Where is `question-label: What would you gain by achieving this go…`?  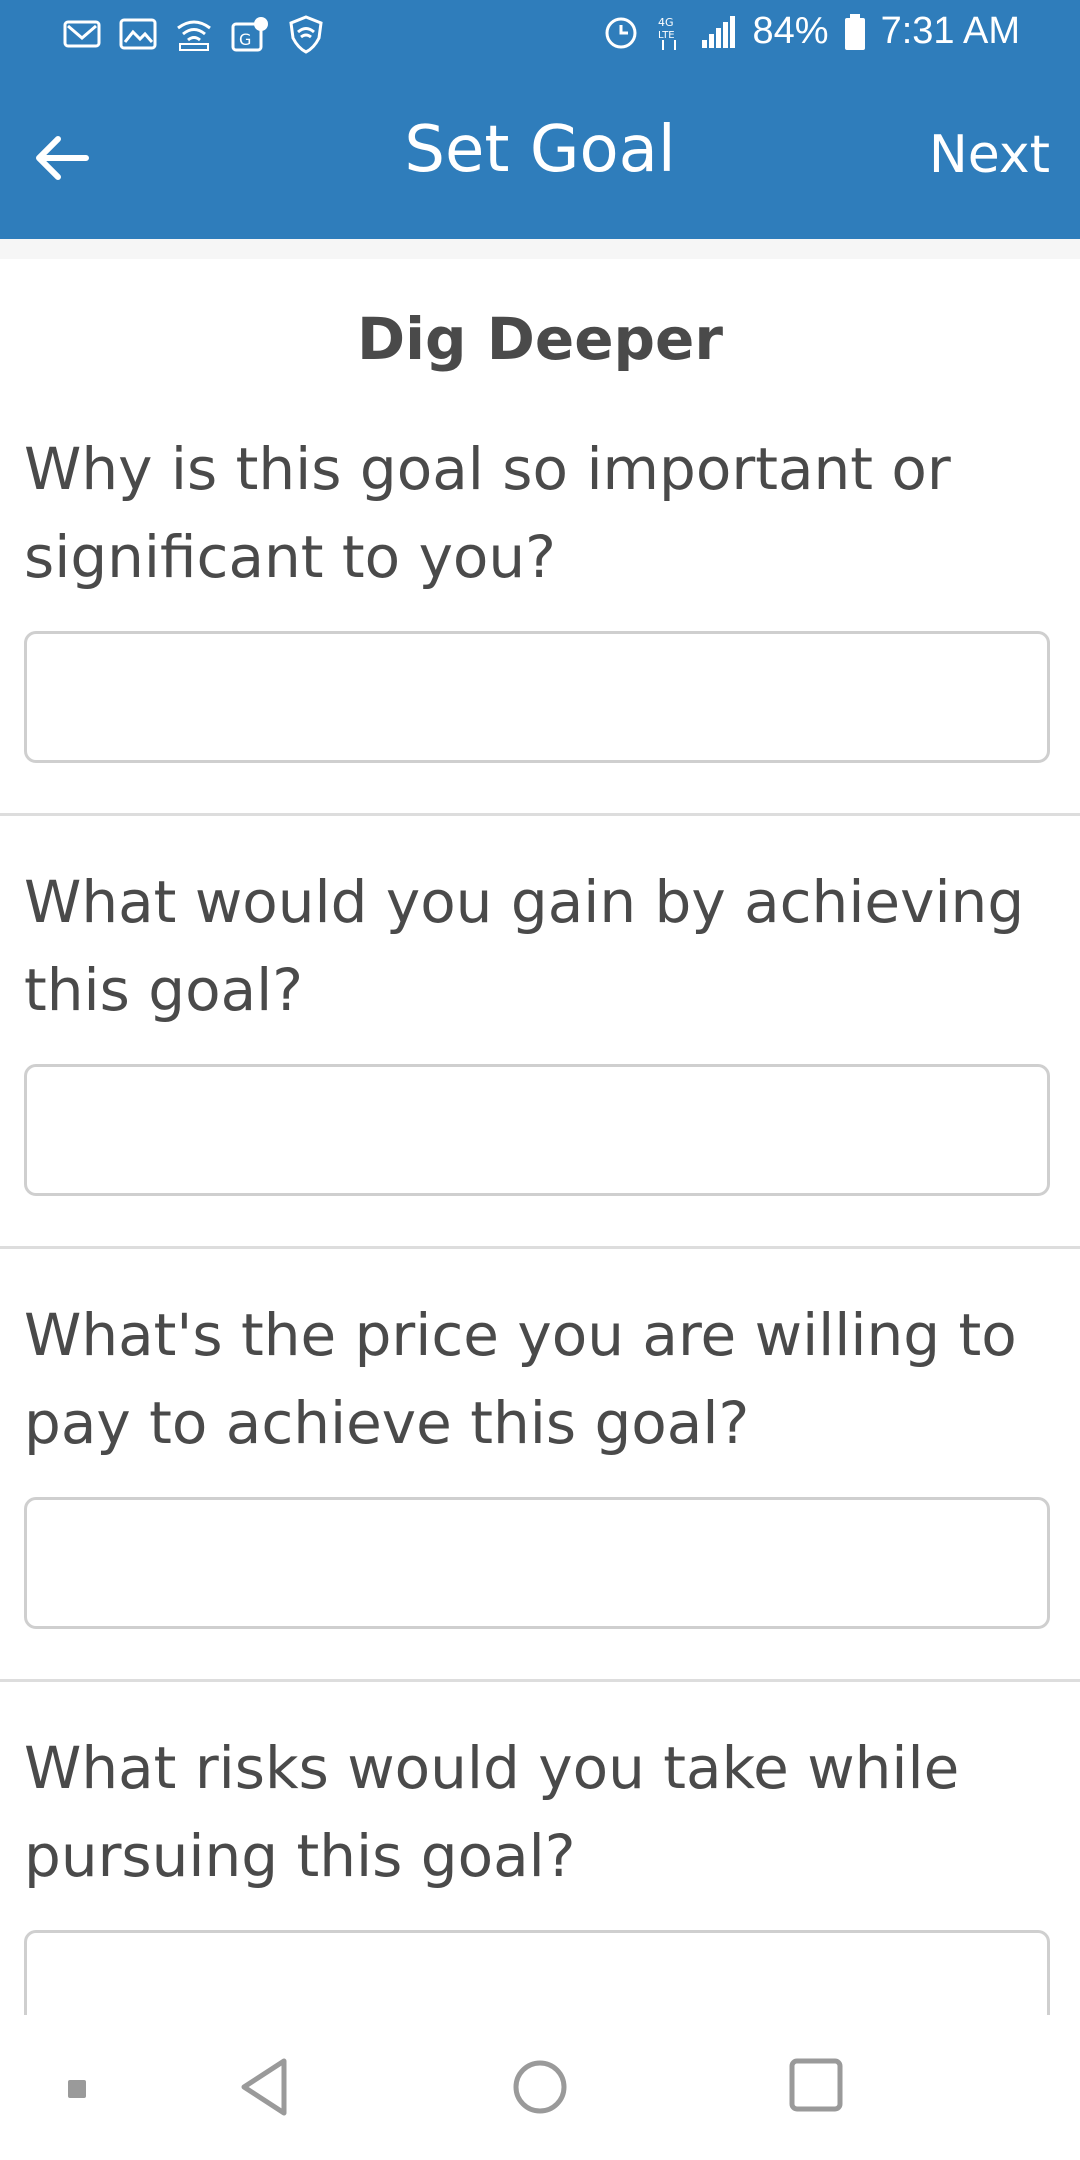 question-label: What would you gain by achieving this go… is located at coordinates (524, 946).